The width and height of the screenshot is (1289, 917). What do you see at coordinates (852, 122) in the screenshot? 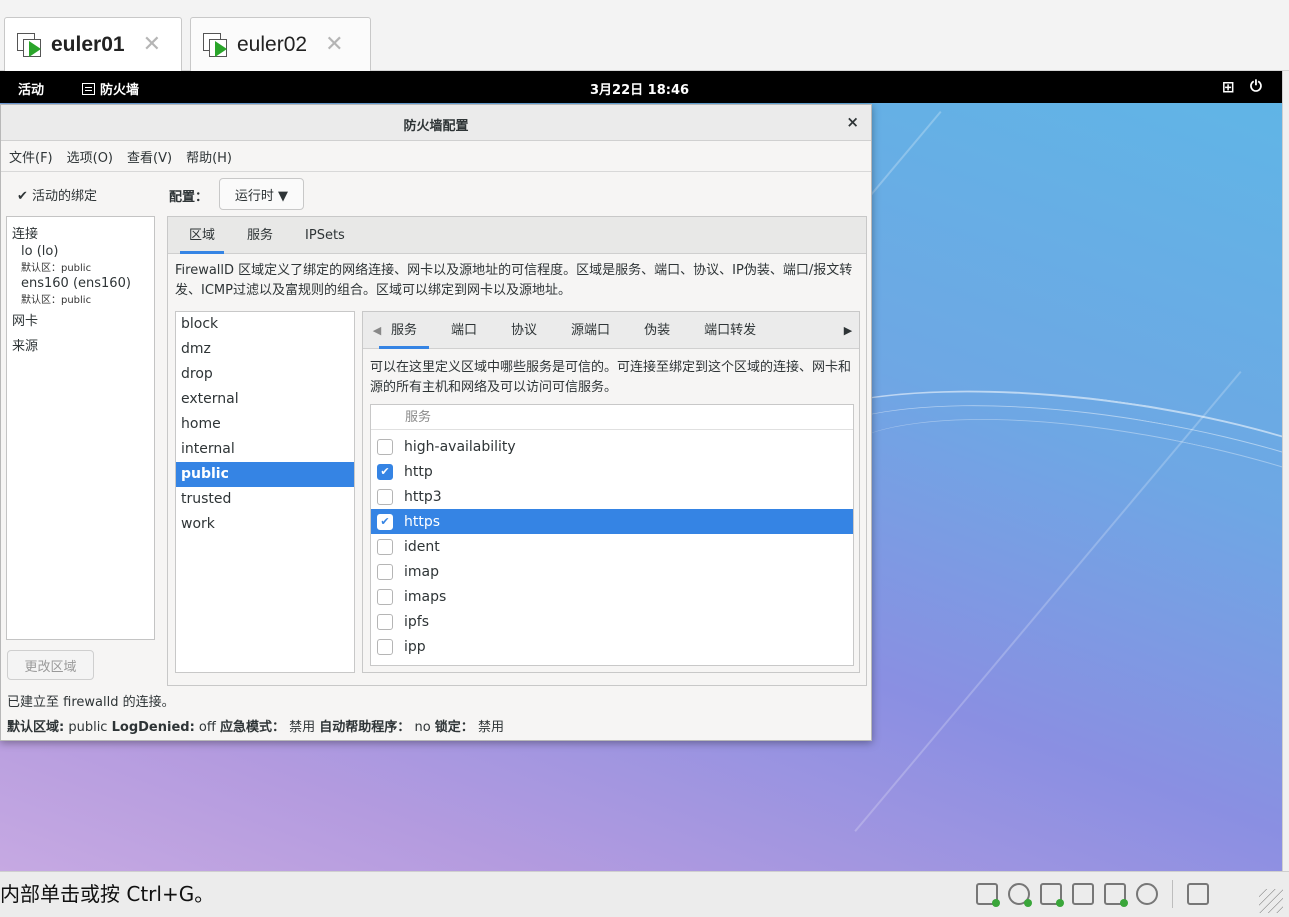
I see `close-icon: ×` at bounding box center [852, 122].